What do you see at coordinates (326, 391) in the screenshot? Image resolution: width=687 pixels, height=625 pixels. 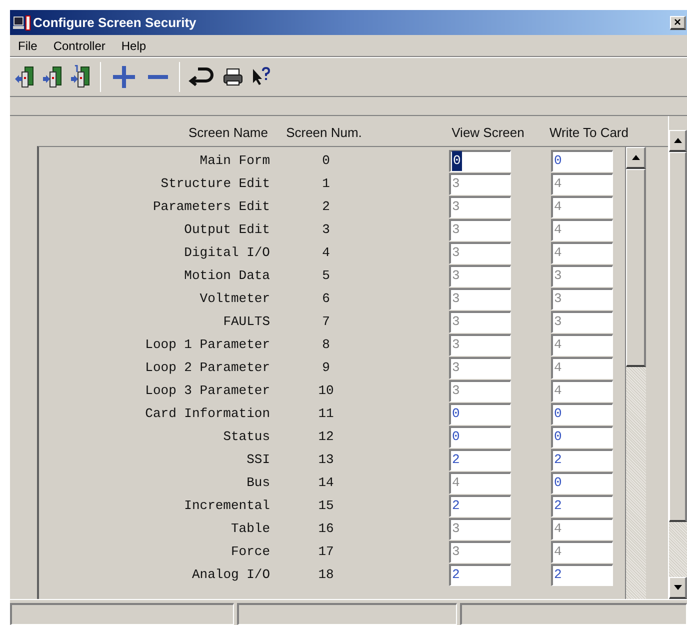 I see `screen-number: 10` at bounding box center [326, 391].